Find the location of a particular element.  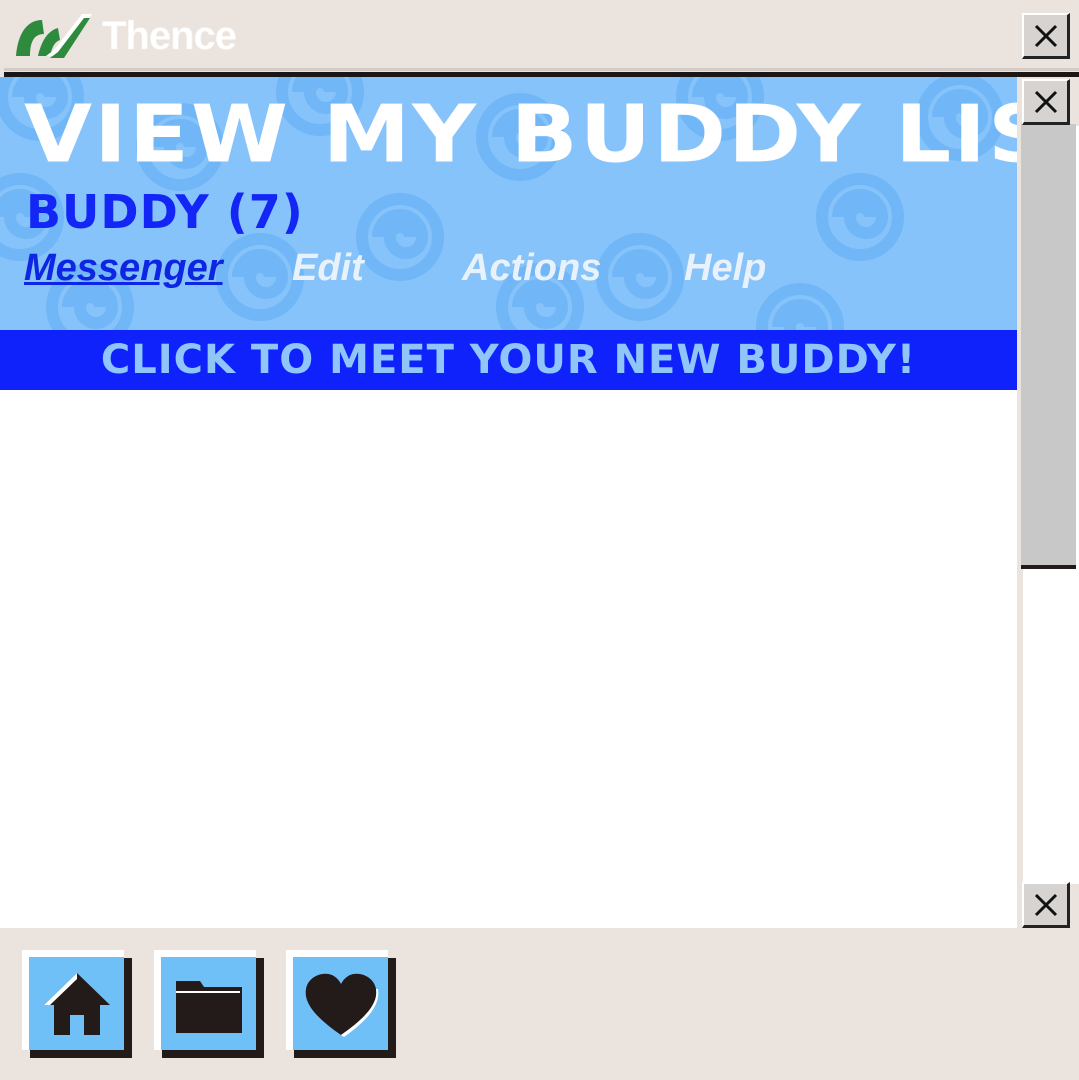

favorites-button is located at coordinates (341, 1004).